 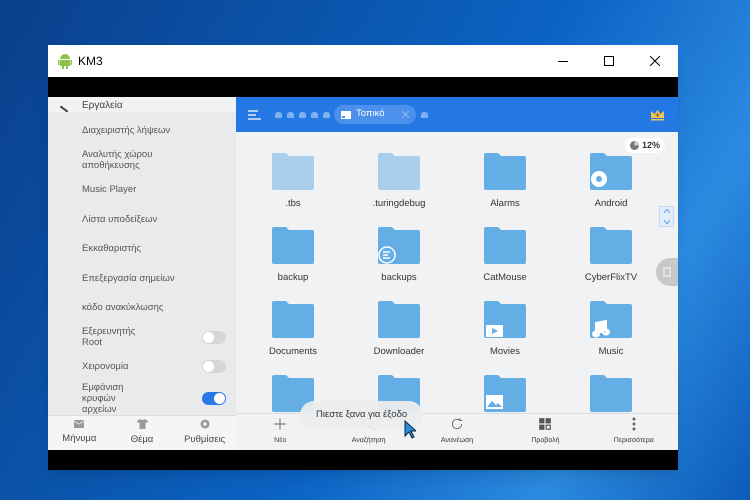 I want to click on maximize-icon, so click(x=609, y=61).